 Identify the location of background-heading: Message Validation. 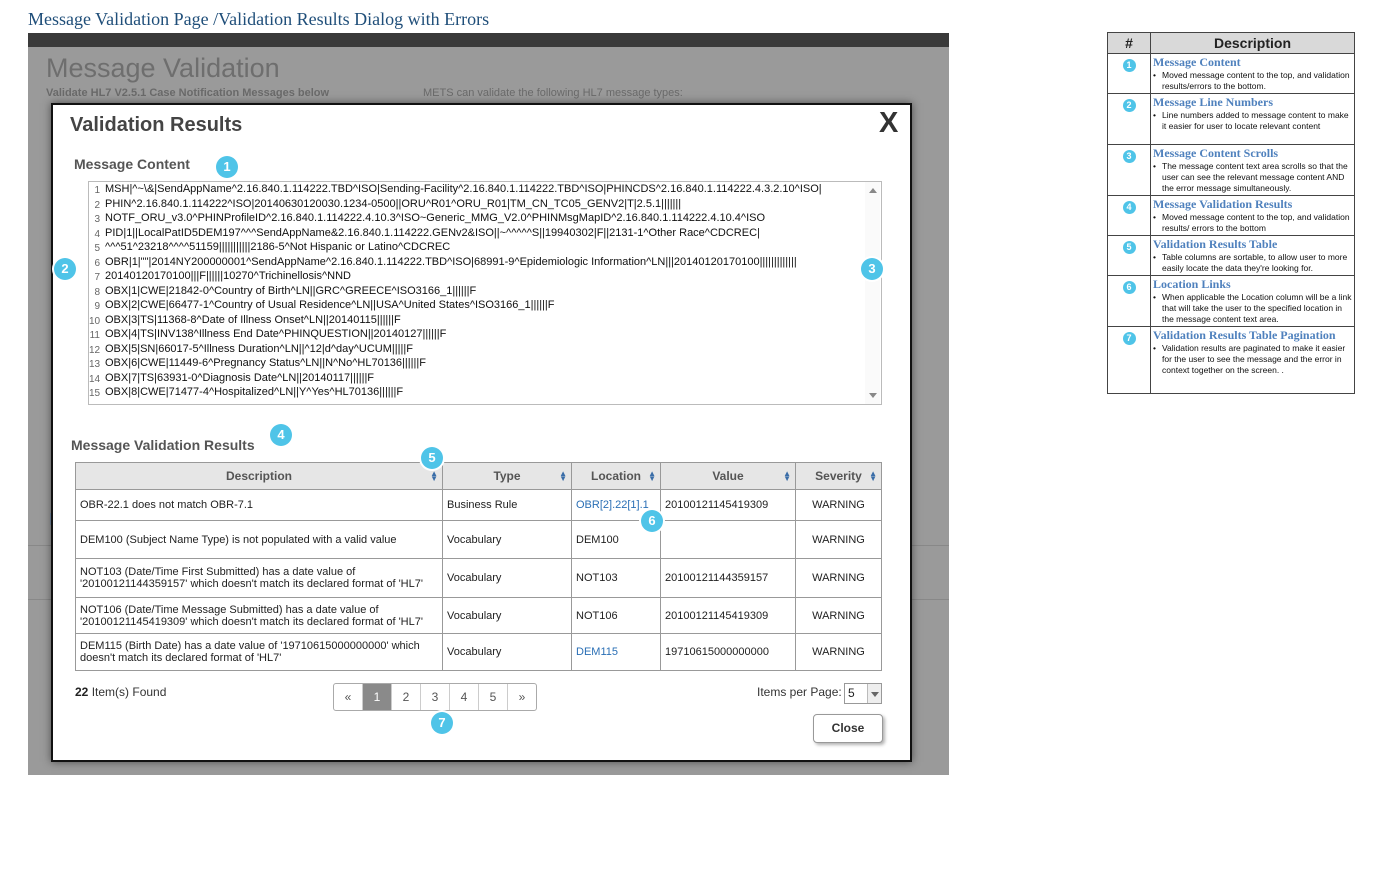
(163, 68).